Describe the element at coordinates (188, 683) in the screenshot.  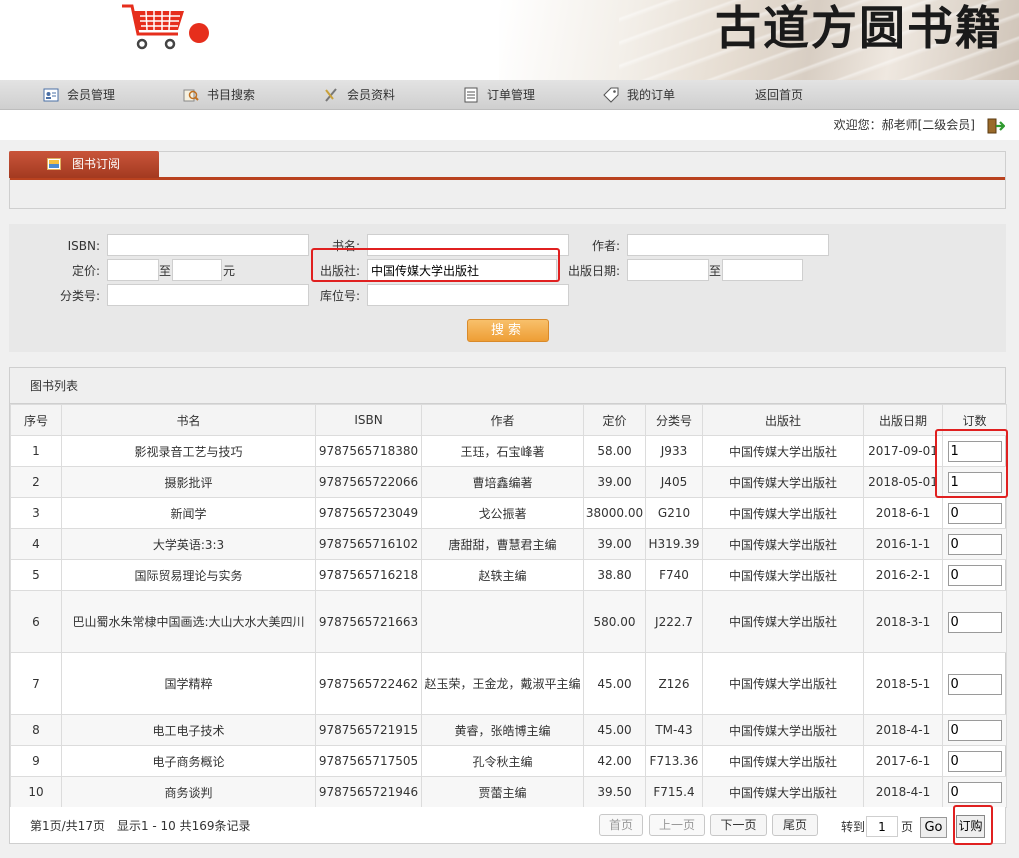
I see `table-cell: 国学精粹` at that location.